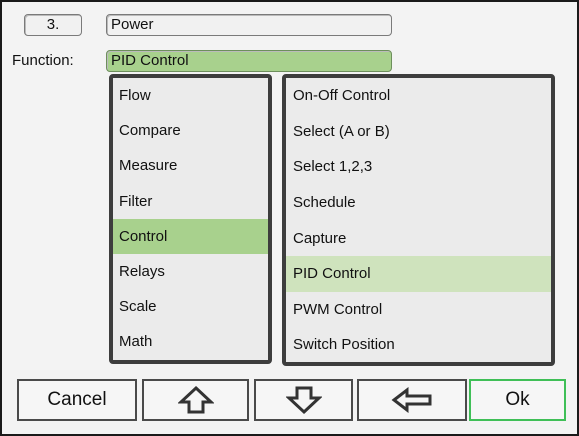 This screenshot has width=579, height=436. I want to click on function-item-on-off-control: On-Off Control, so click(418, 96).